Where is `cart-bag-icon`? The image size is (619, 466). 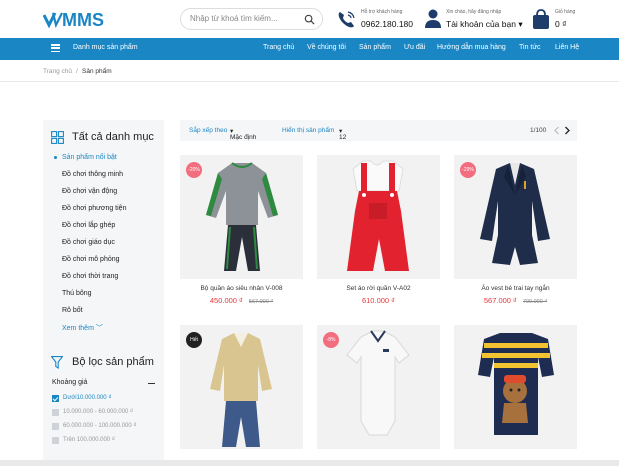
cart-bag-icon is located at coordinates (541, 19).